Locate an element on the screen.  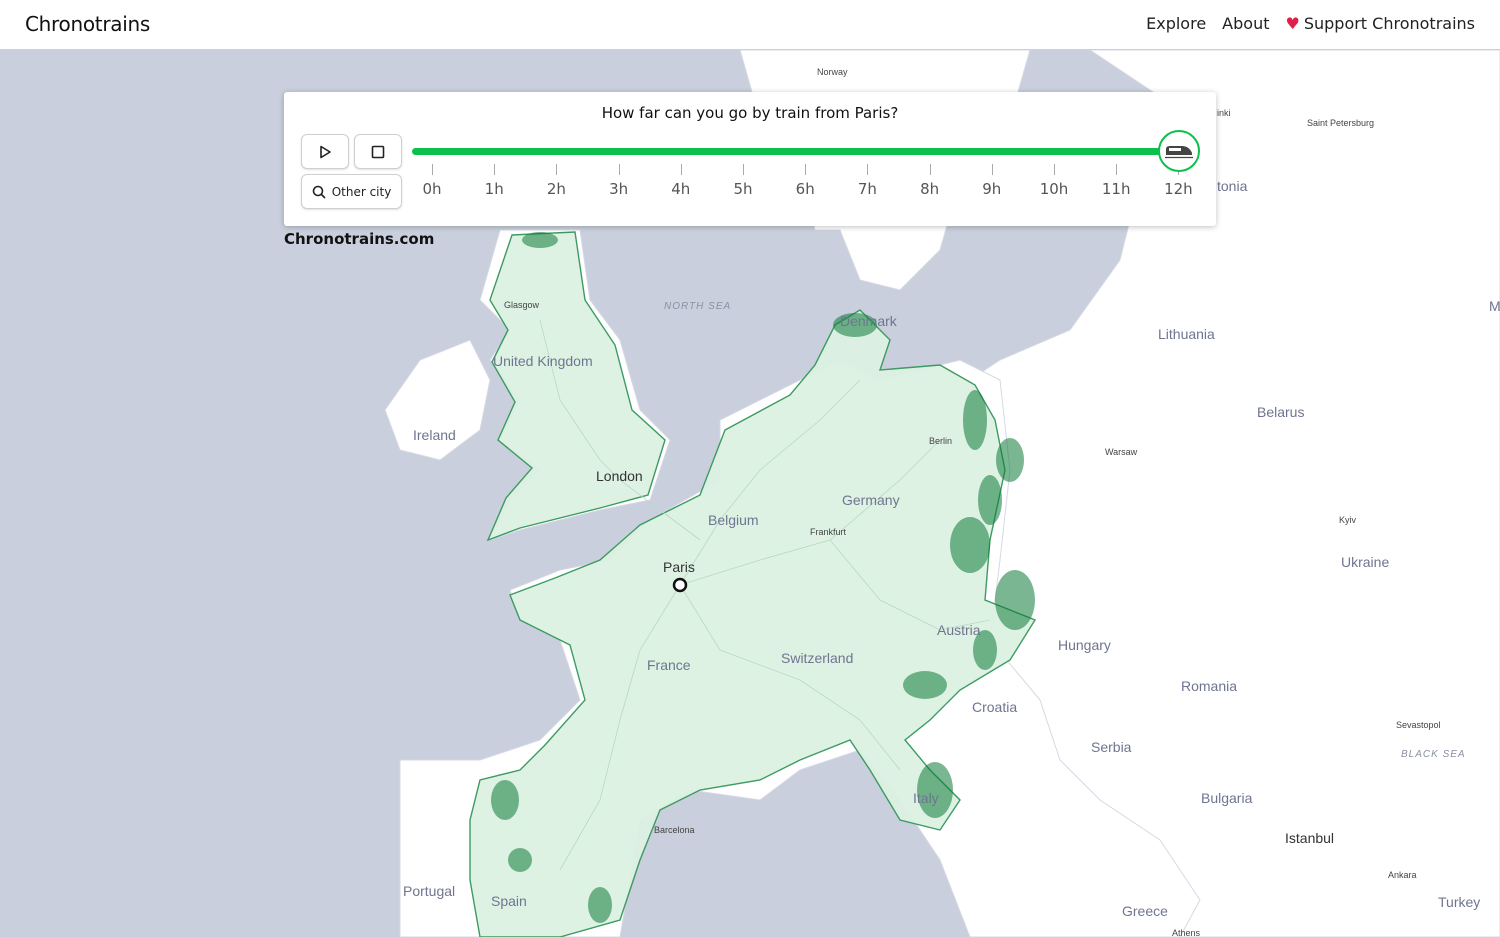
label-romania: Romania is located at coordinates (1209, 686).